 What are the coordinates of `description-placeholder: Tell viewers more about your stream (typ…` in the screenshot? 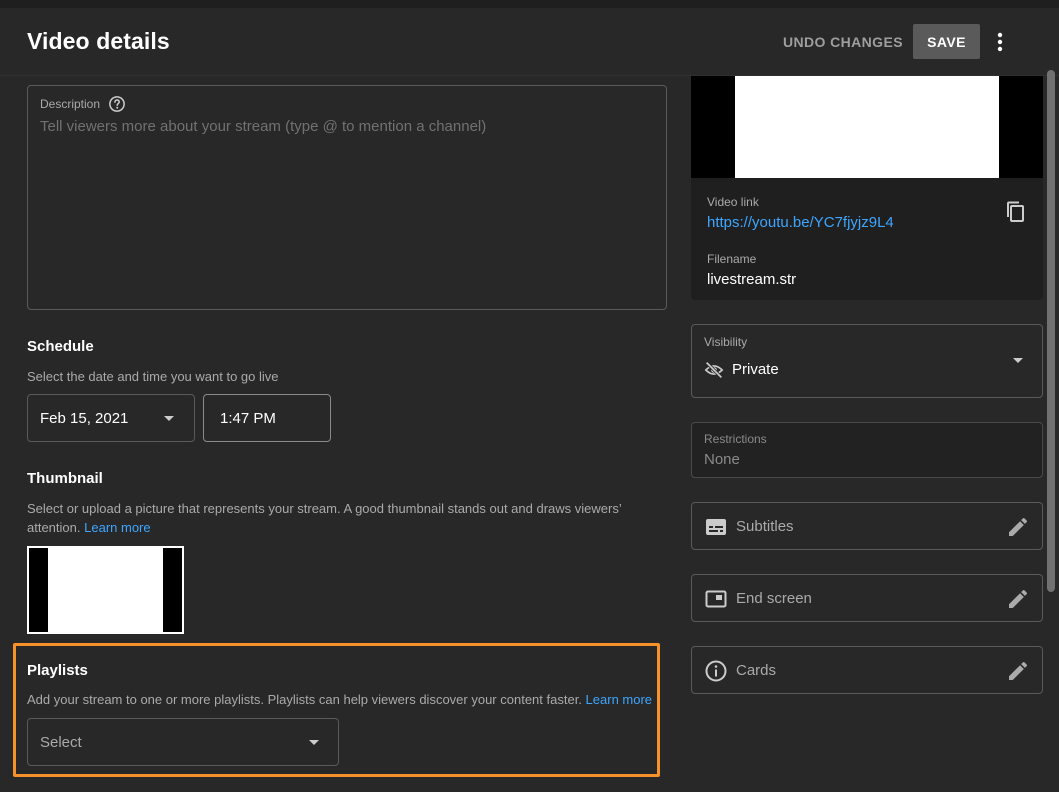 It's located at (263, 126).